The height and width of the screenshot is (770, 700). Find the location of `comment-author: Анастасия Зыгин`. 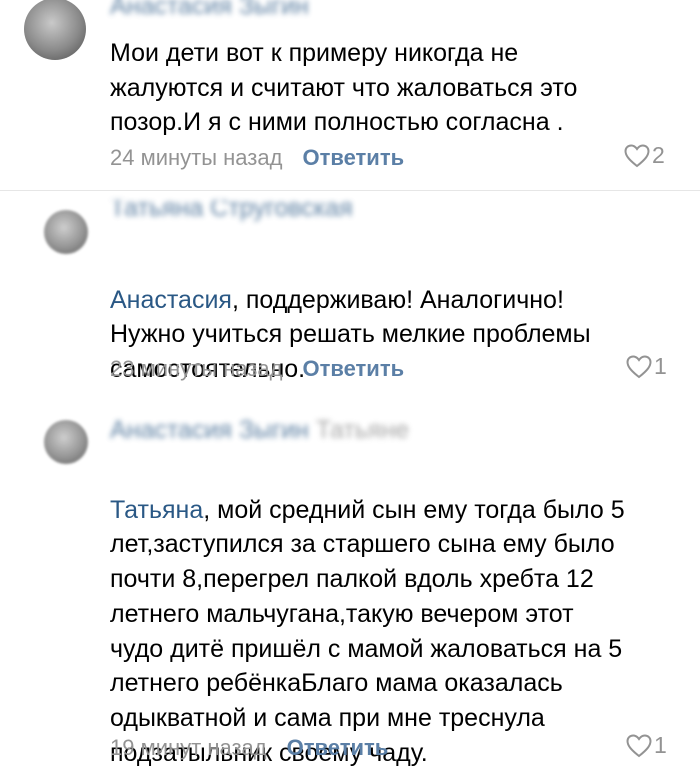

comment-author: Анастасия Зыгин is located at coordinates (209, 10).